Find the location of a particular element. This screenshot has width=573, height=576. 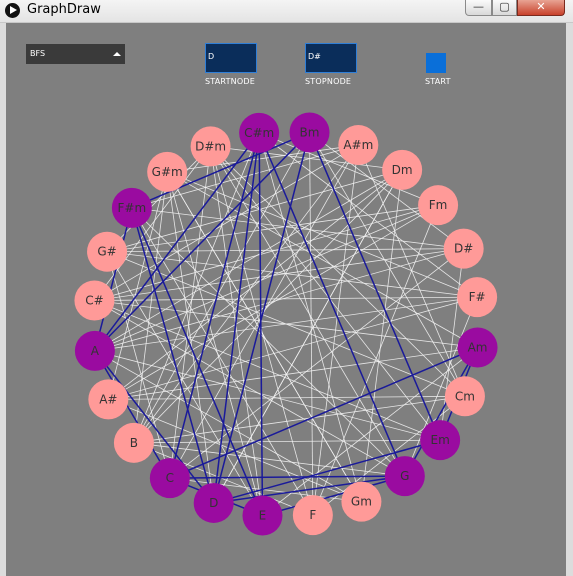

node-label: Am is located at coordinates (478, 348).